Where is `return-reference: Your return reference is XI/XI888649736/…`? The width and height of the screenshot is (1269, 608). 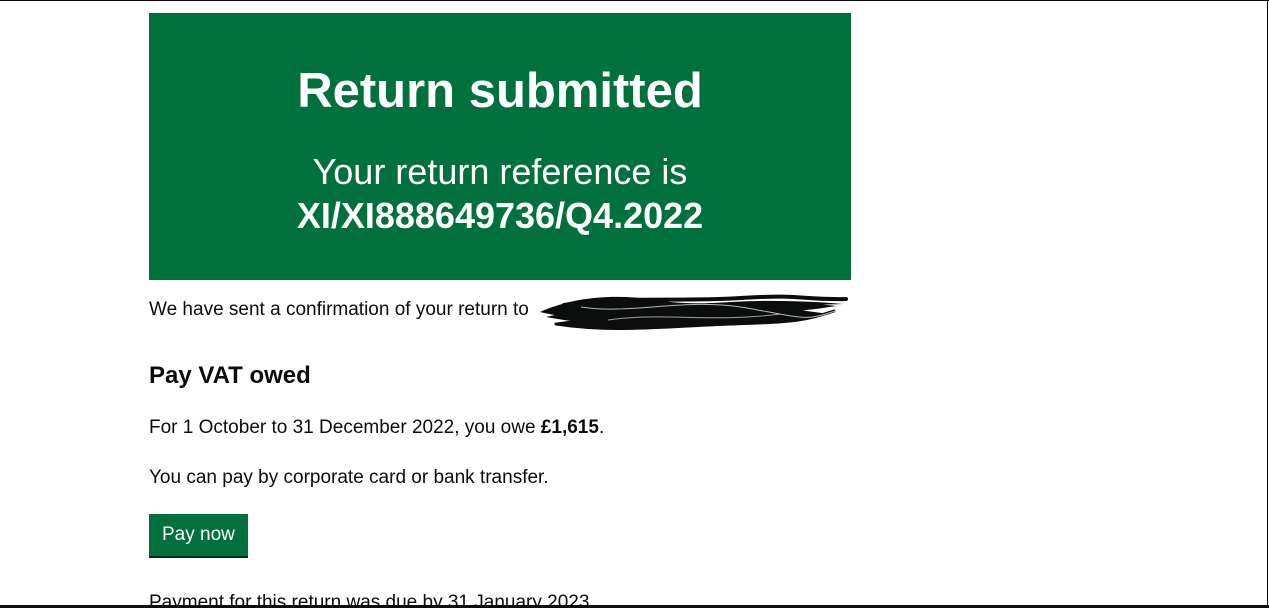
return-reference: Your return reference is XI/XI888649736/… is located at coordinates (500, 194).